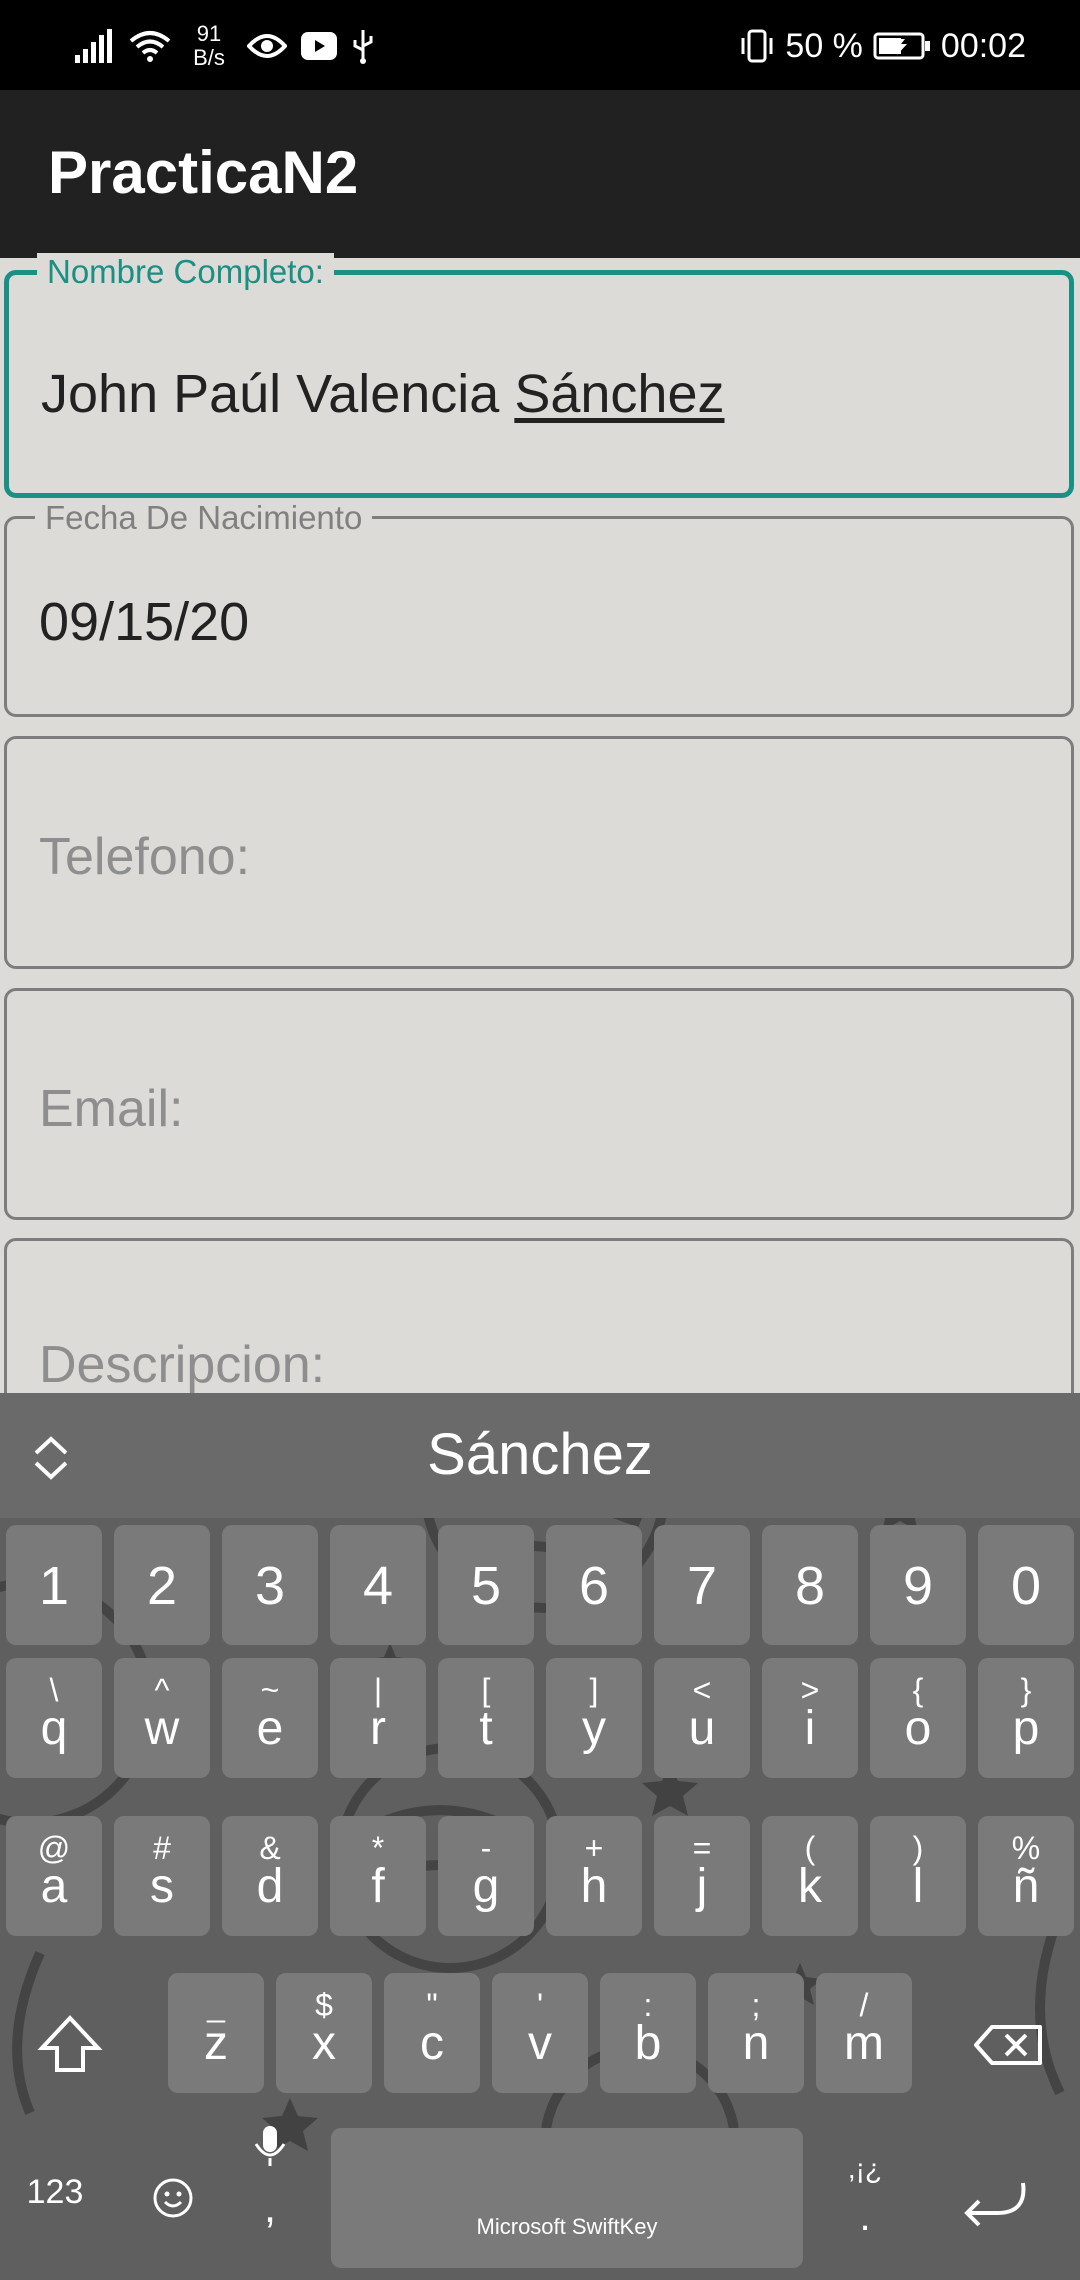 The height and width of the screenshot is (2280, 1080). What do you see at coordinates (54, 1886) in the screenshot?
I see `key-label: a` at bounding box center [54, 1886].